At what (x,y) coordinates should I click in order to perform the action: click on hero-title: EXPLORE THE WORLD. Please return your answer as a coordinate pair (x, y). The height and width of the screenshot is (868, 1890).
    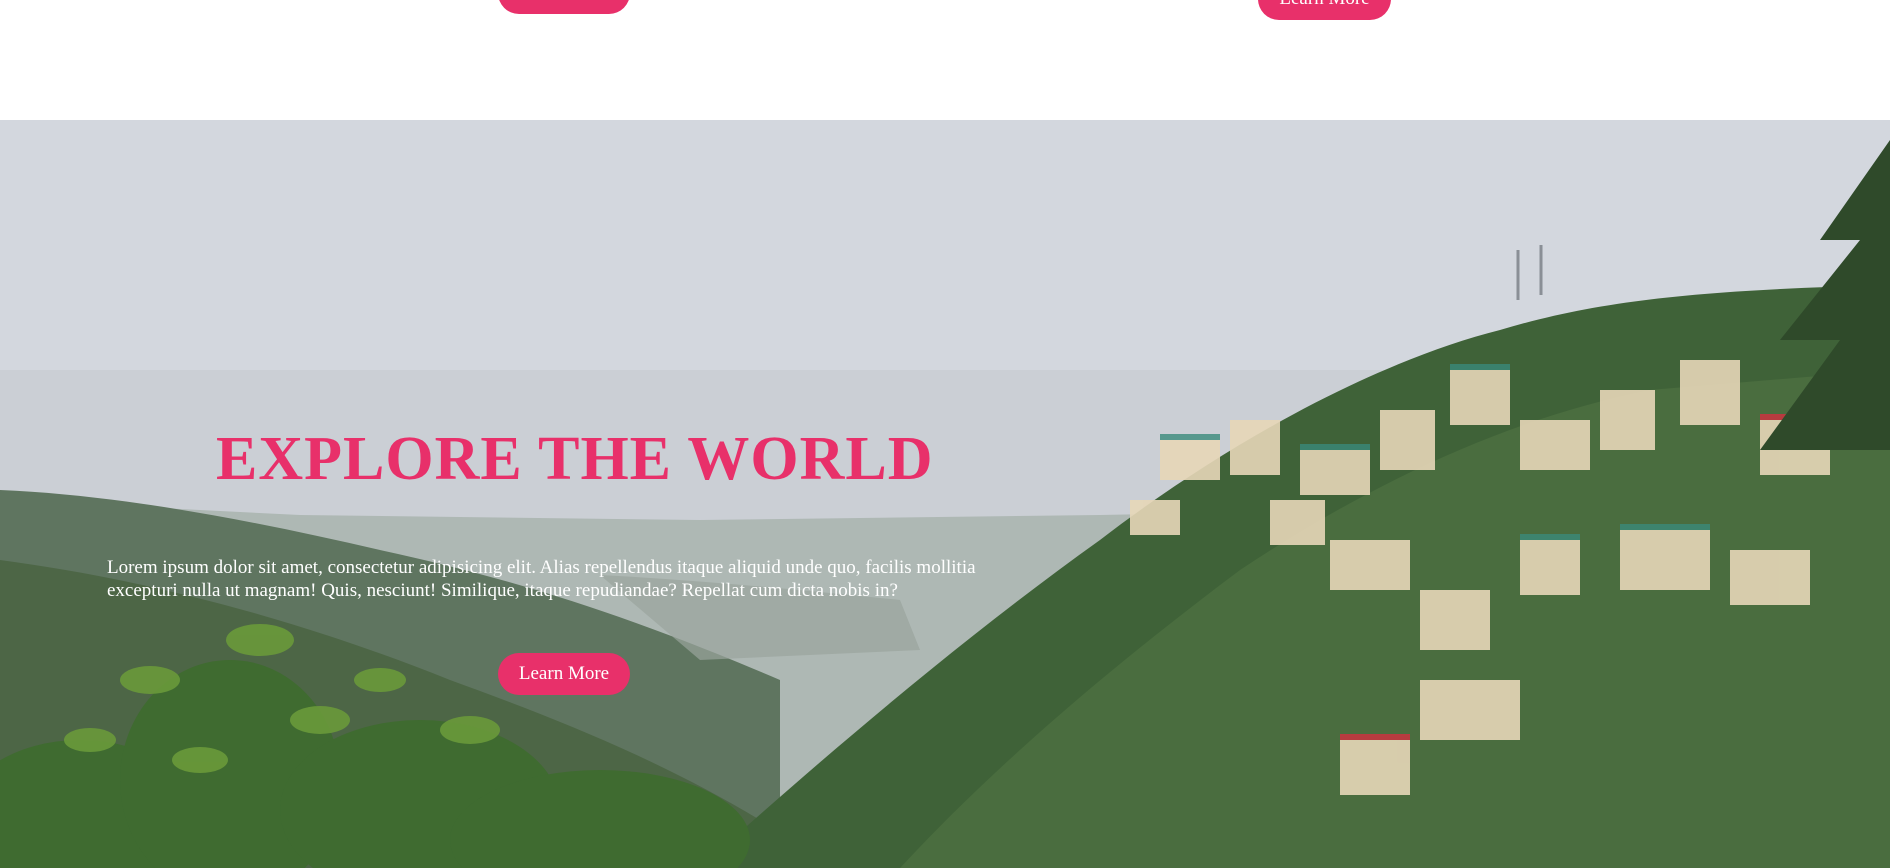
    Looking at the image, I should click on (575, 459).